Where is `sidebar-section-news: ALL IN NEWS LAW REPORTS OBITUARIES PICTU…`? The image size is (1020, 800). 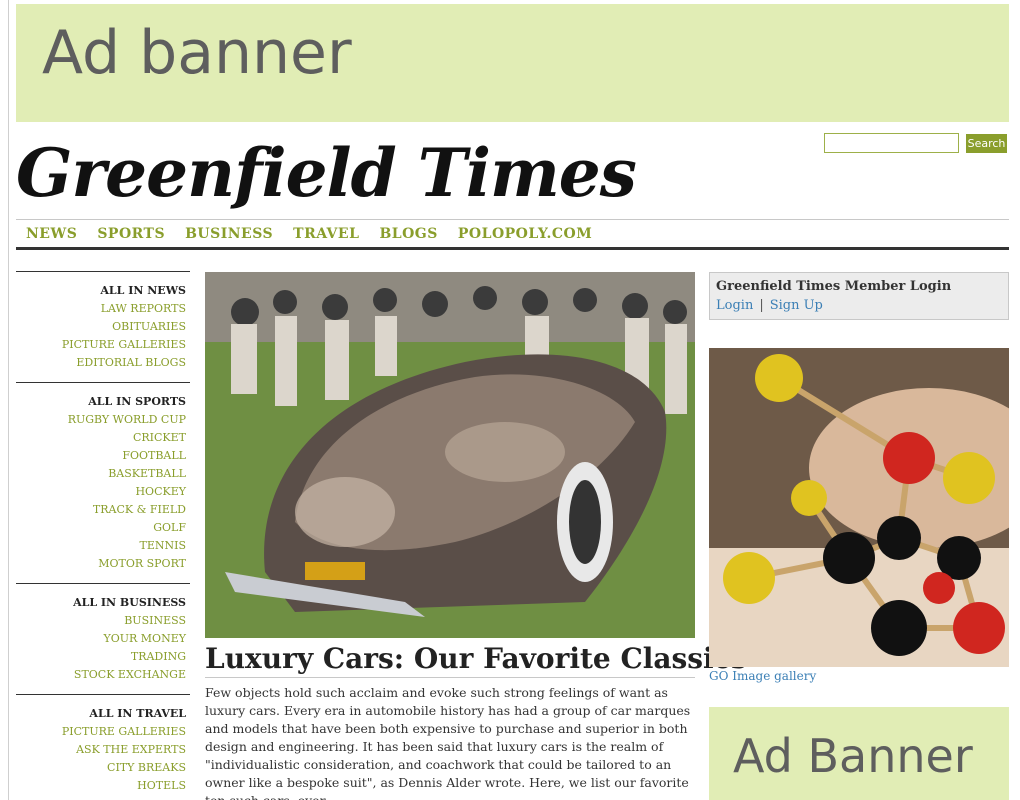
sidebar-section-news: ALL IN NEWS LAW REPORTS OBITUARIES PICTU… is located at coordinates (103, 326).